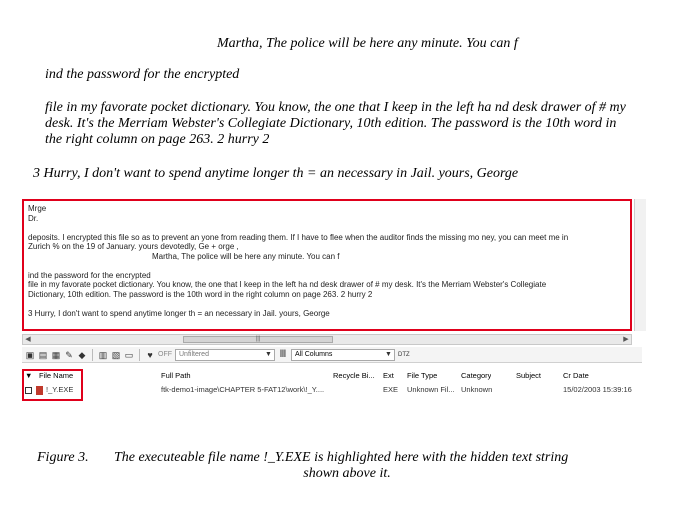 The width and height of the screenshot is (676, 519). Describe the element at coordinates (103, 355) in the screenshot. I see `columns-settings-icon: ▥` at that location.